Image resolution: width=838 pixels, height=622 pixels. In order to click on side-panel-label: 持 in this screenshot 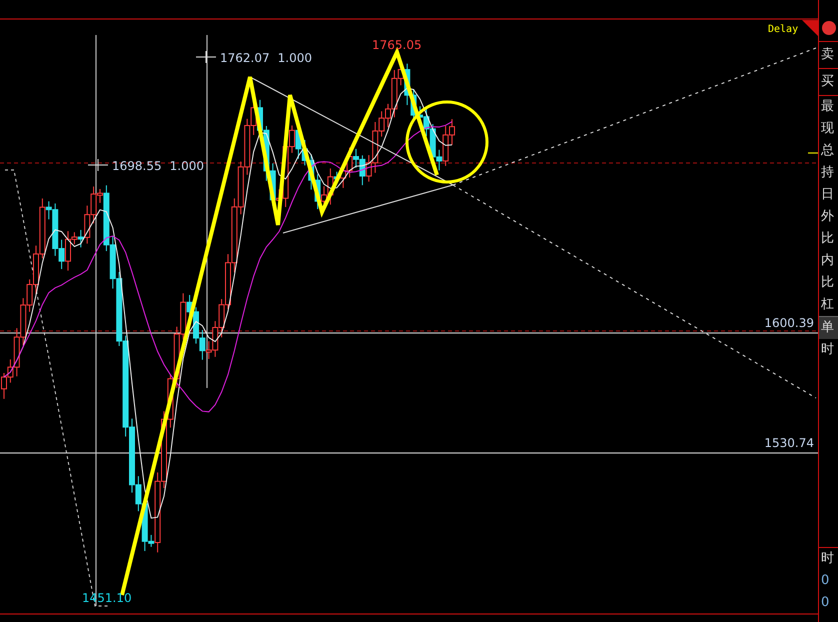, I will do `click(827, 173)`.